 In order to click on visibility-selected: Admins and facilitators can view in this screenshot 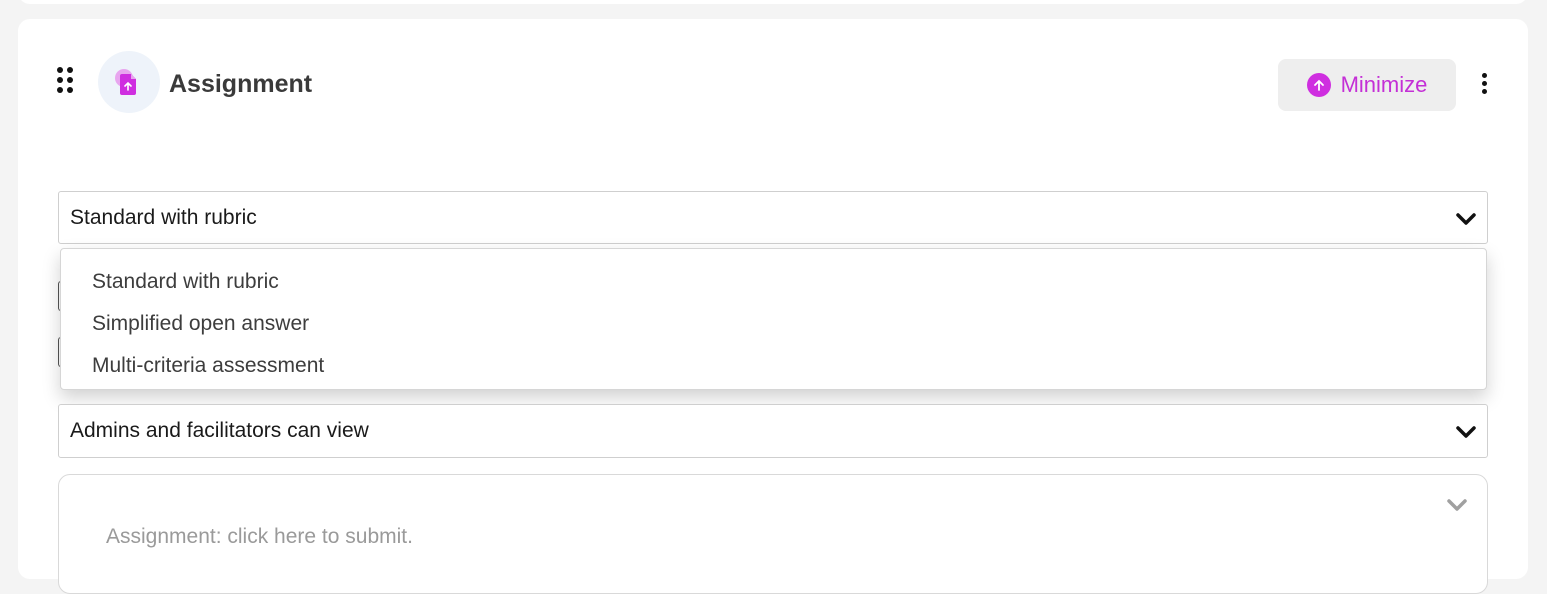, I will do `click(219, 430)`.